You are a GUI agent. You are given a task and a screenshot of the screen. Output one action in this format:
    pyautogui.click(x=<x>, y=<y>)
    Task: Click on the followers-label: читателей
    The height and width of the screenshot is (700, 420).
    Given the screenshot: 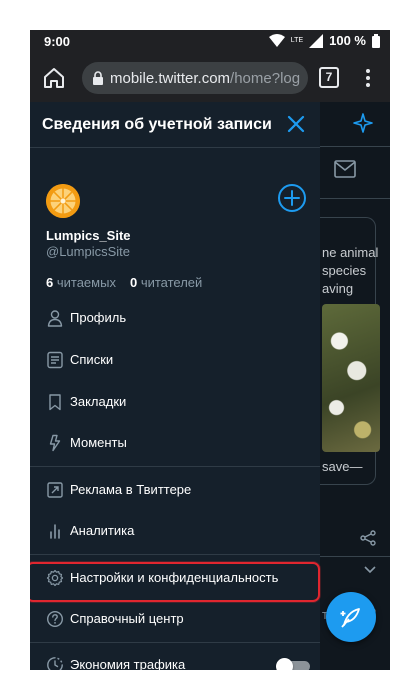 What is the action you would take?
    pyautogui.click(x=171, y=282)
    